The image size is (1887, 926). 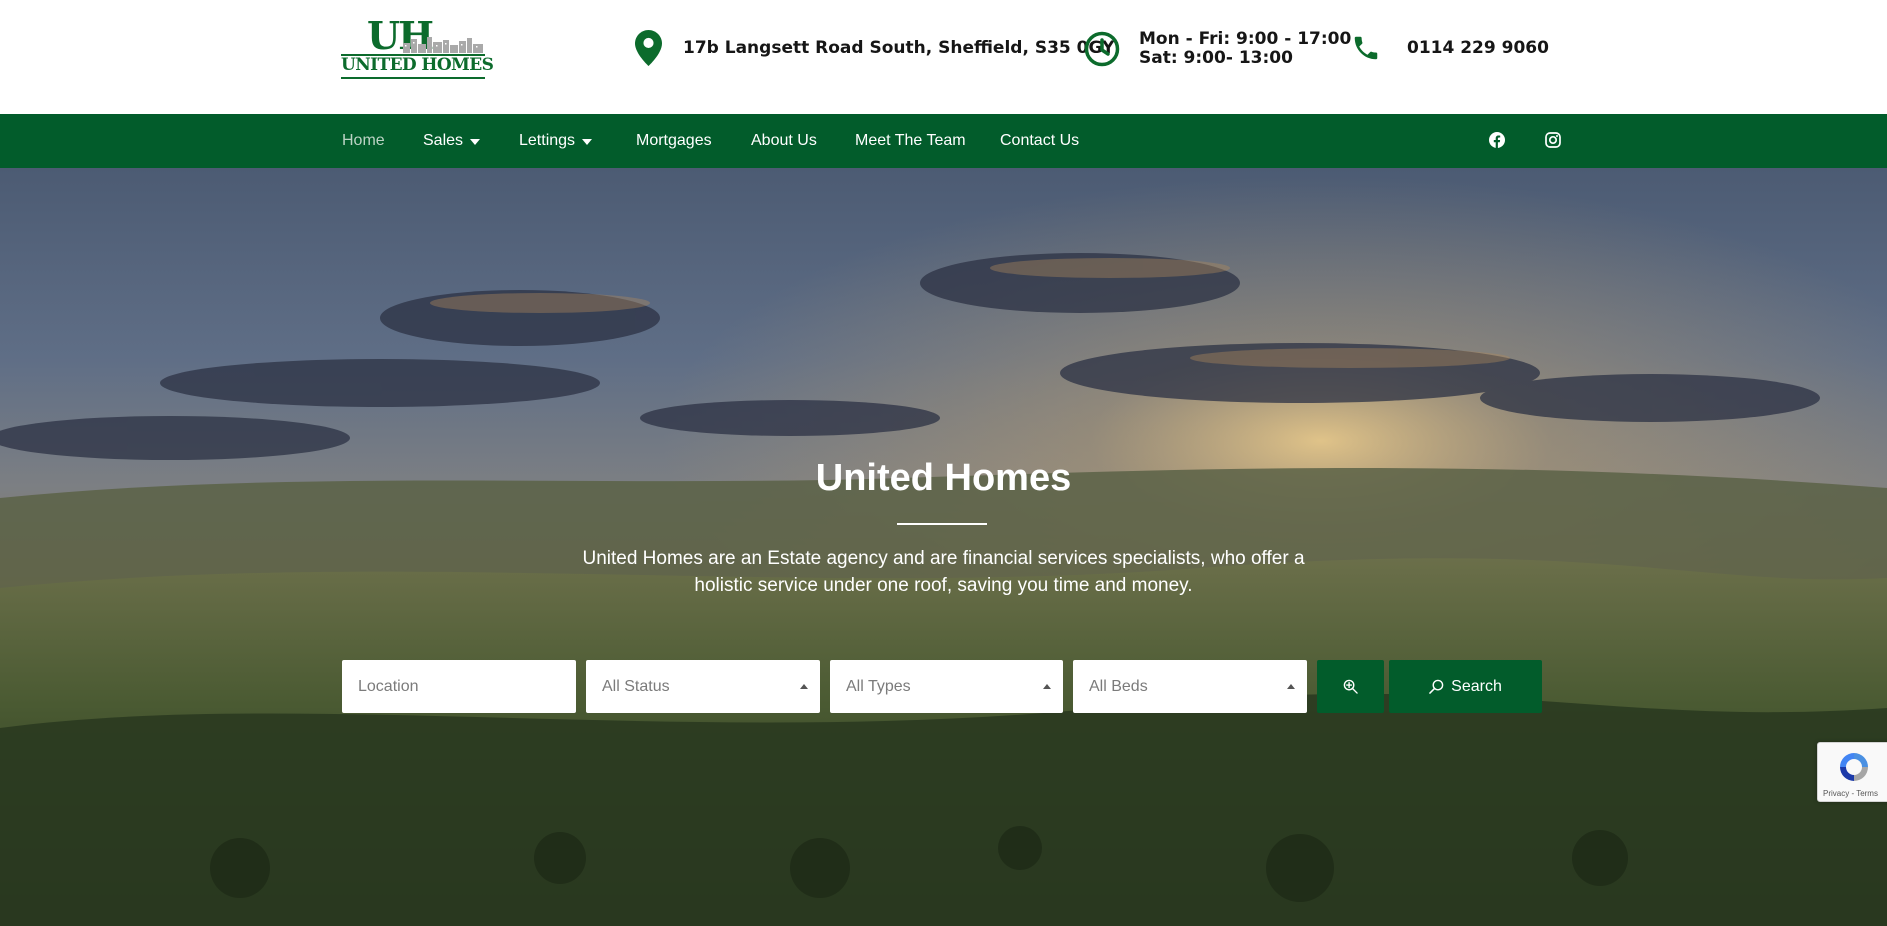 What do you see at coordinates (703, 686) in the screenshot?
I see `status-select: All Status` at bounding box center [703, 686].